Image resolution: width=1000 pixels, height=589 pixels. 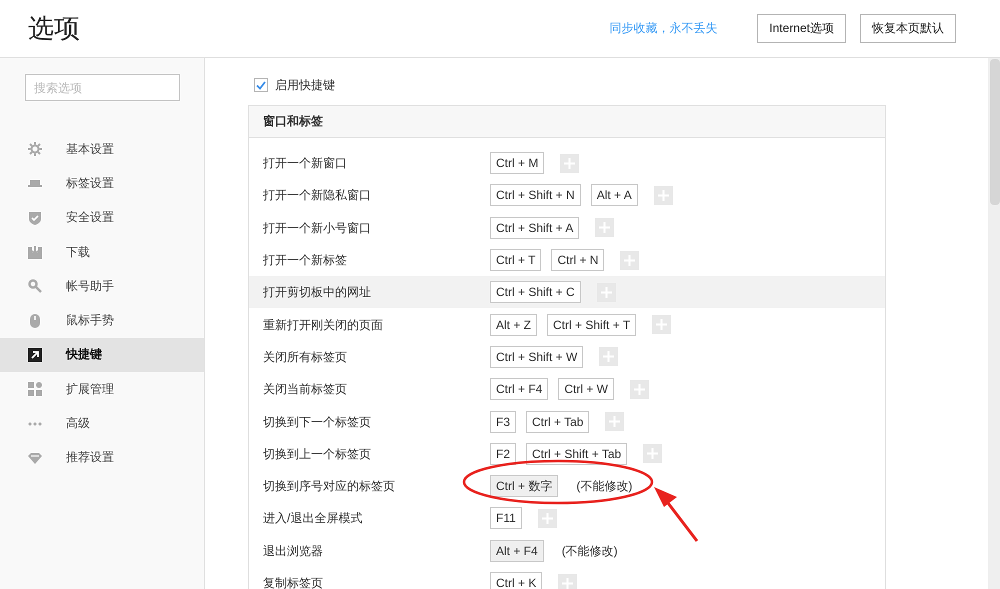 What do you see at coordinates (305, 389) in the screenshot?
I see `shortcut-label: 关闭当前标签页` at bounding box center [305, 389].